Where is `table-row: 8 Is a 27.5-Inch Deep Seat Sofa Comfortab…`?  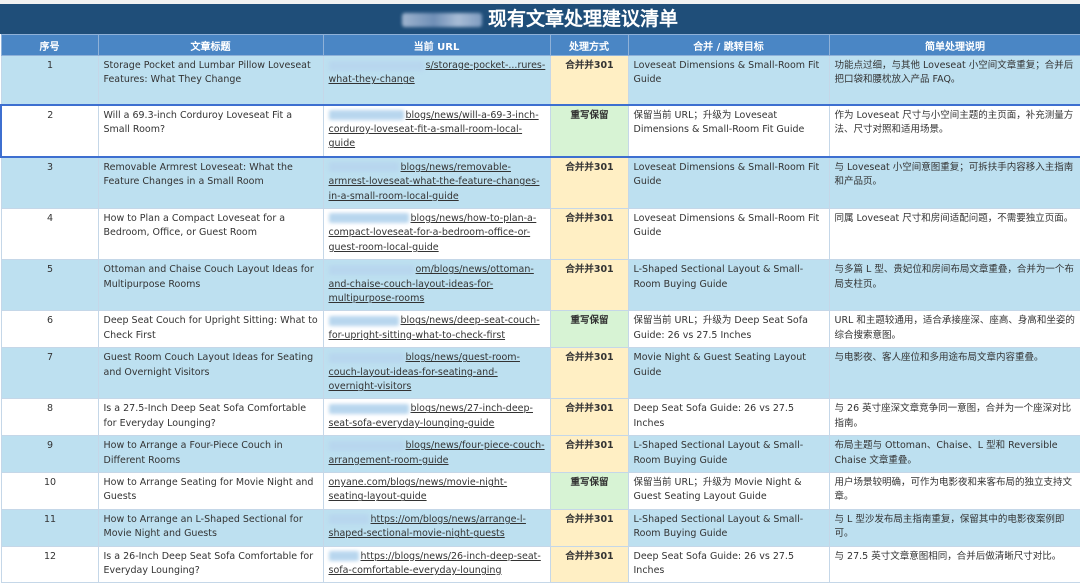 table-row: 8 Is a 27.5-Inch Deep Seat Sofa Comfortab… is located at coordinates (540, 417).